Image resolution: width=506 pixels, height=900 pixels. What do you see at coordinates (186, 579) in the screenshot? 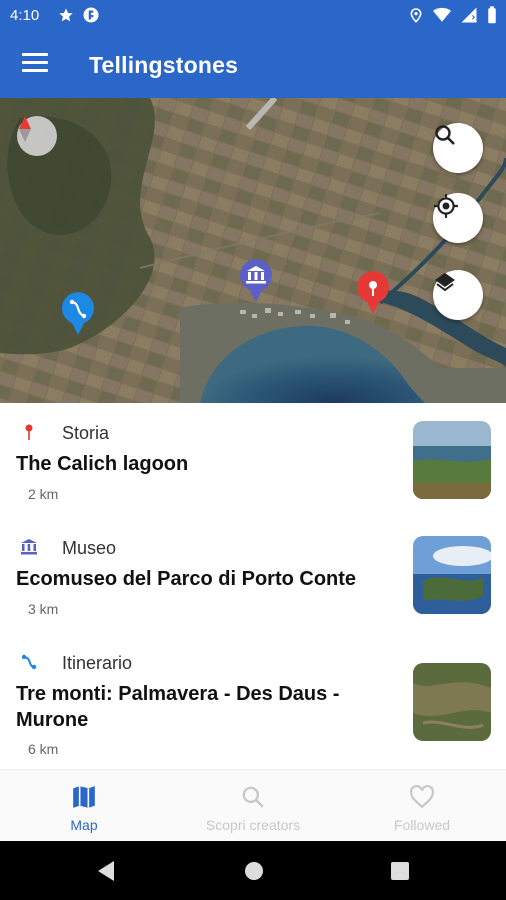
I see `place-name: Ecomuseo del Parco di Porto Conte` at bounding box center [186, 579].